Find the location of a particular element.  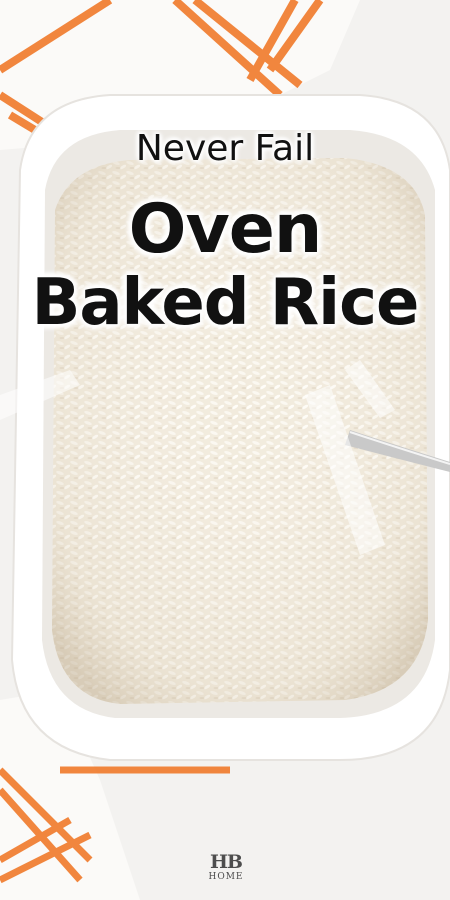

title-main-line1: Oven is located at coordinates (225, 229).